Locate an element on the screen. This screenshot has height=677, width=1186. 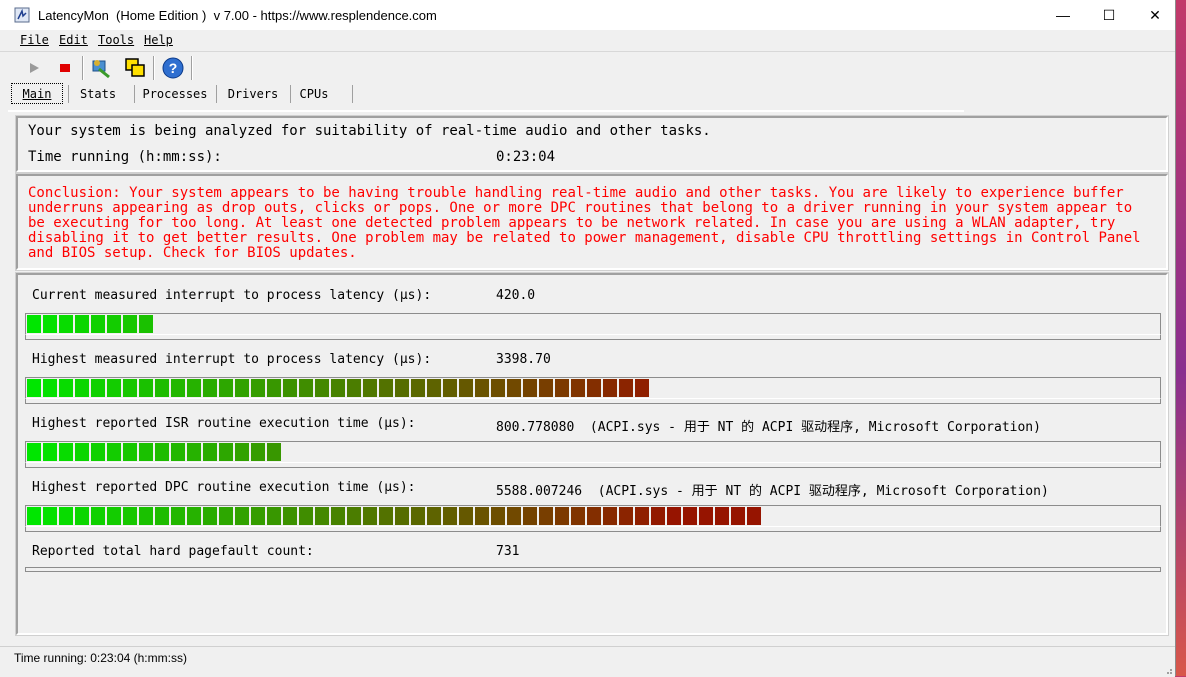
tab-drivers-label: Drivers is located at coordinates (253, 93).